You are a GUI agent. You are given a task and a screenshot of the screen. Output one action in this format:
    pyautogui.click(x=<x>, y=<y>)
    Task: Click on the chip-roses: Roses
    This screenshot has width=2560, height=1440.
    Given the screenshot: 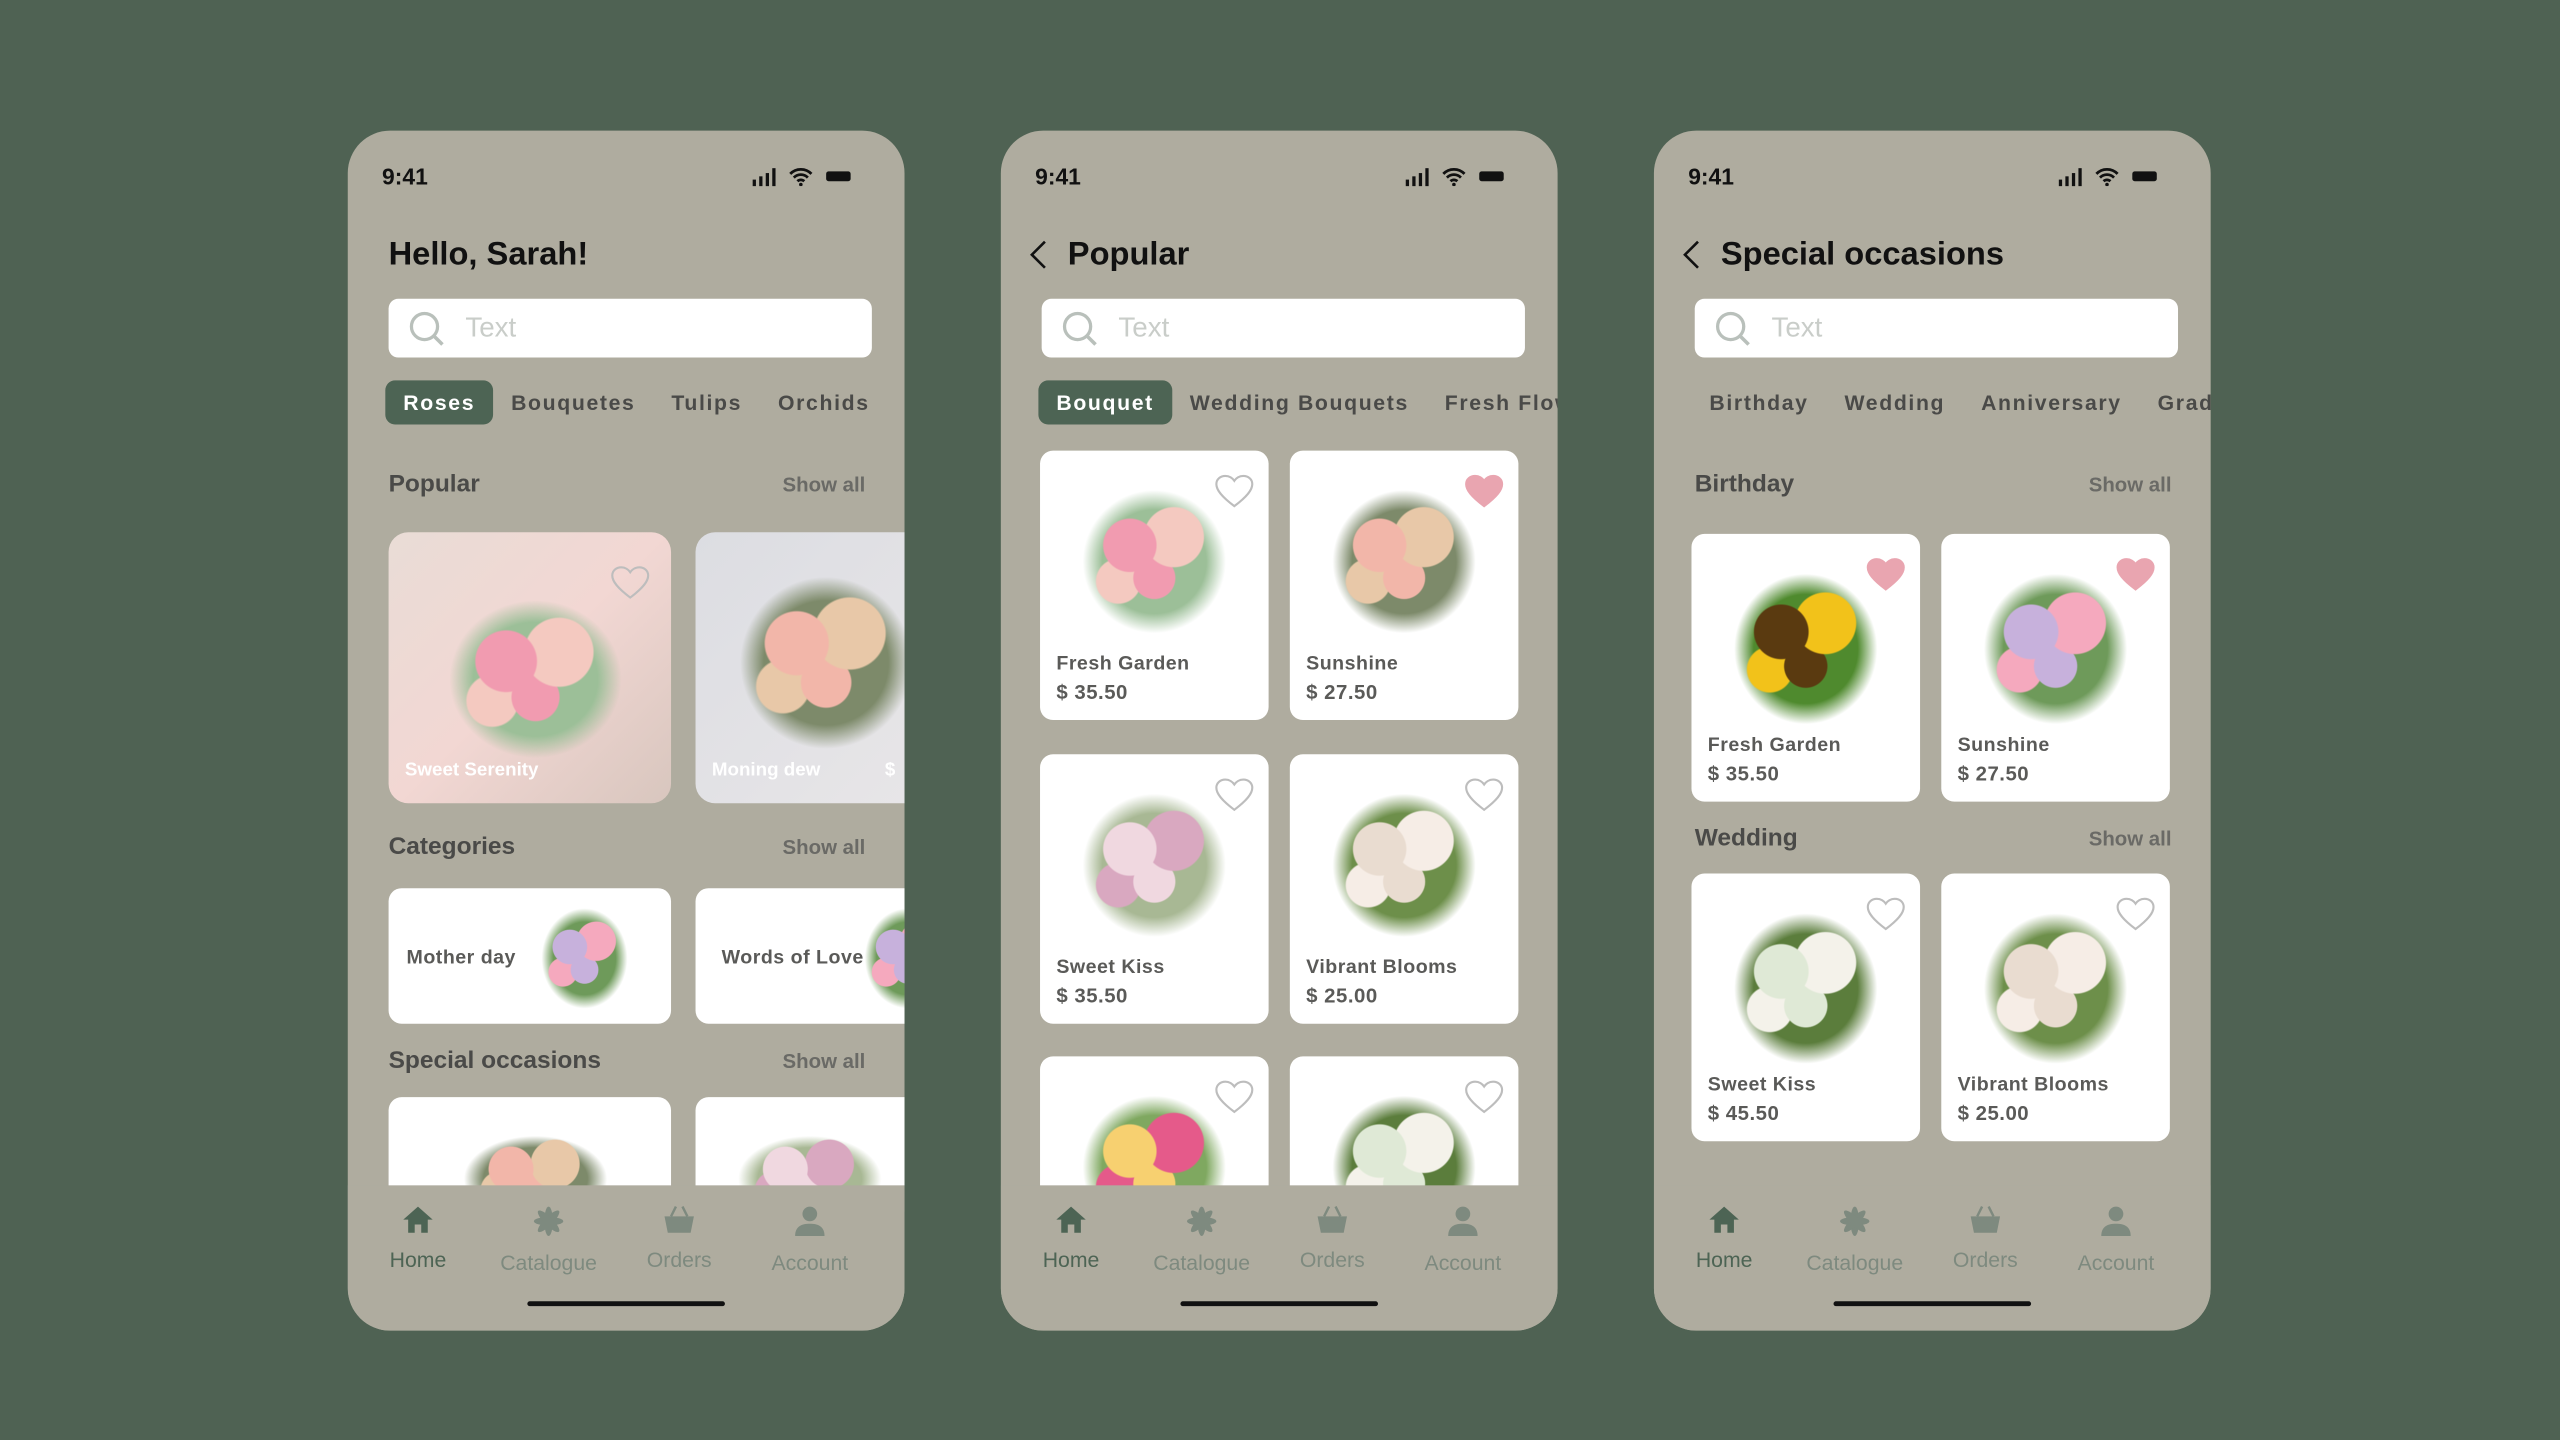 What is the action you would take?
    pyautogui.click(x=439, y=402)
    